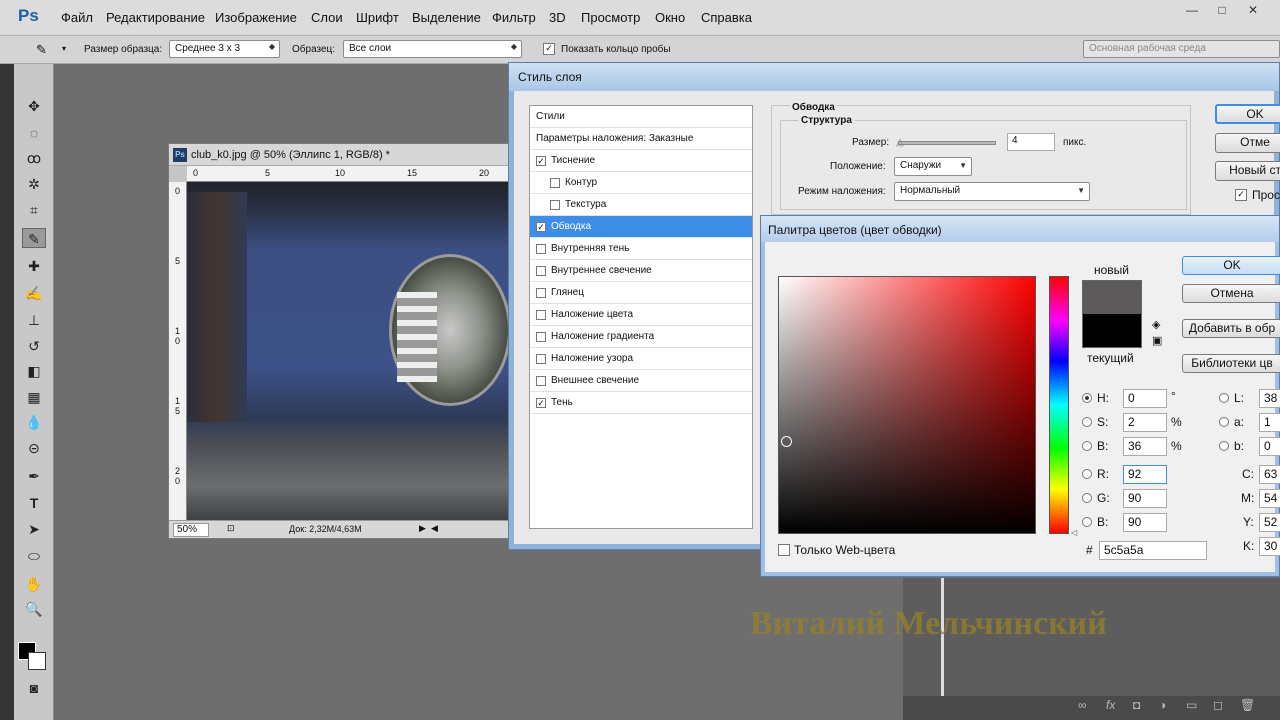  Describe the element at coordinates (933, 166) in the screenshot. I see `position-select: Снаружи ▼` at that location.